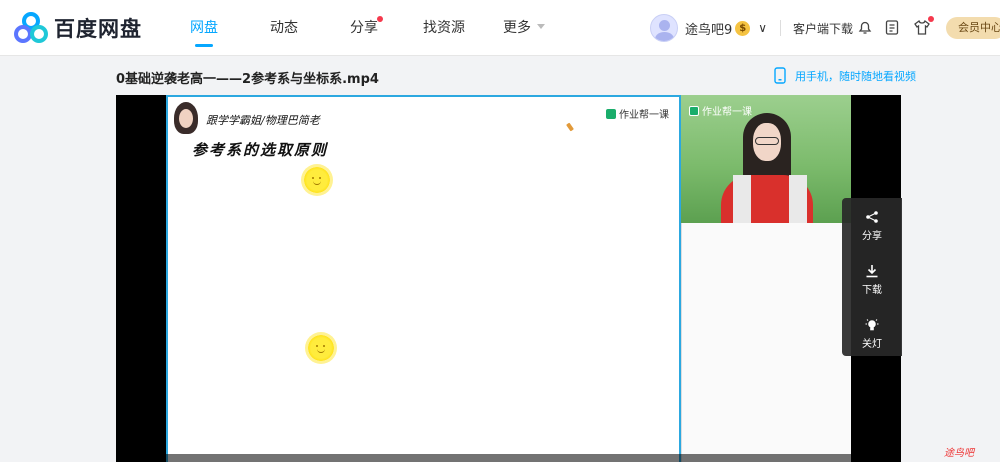 This screenshot has width=1000, height=462. I want to click on nav-label: 网盘, so click(204, 28).